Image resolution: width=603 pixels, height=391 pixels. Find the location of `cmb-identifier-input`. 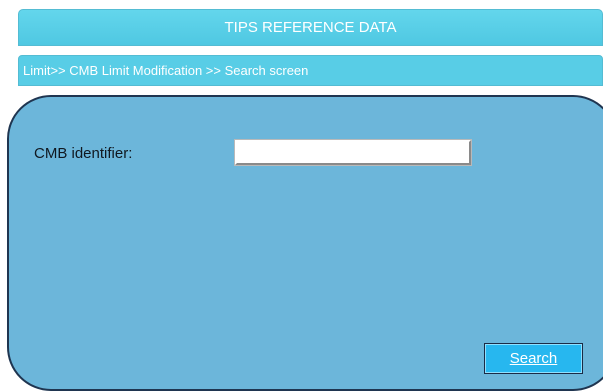

cmb-identifier-input is located at coordinates (353, 152).